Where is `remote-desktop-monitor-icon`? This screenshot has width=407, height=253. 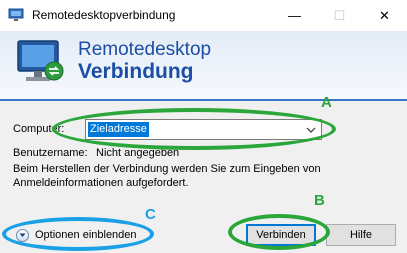
remote-desktop-monitor-icon is located at coordinates (40, 60).